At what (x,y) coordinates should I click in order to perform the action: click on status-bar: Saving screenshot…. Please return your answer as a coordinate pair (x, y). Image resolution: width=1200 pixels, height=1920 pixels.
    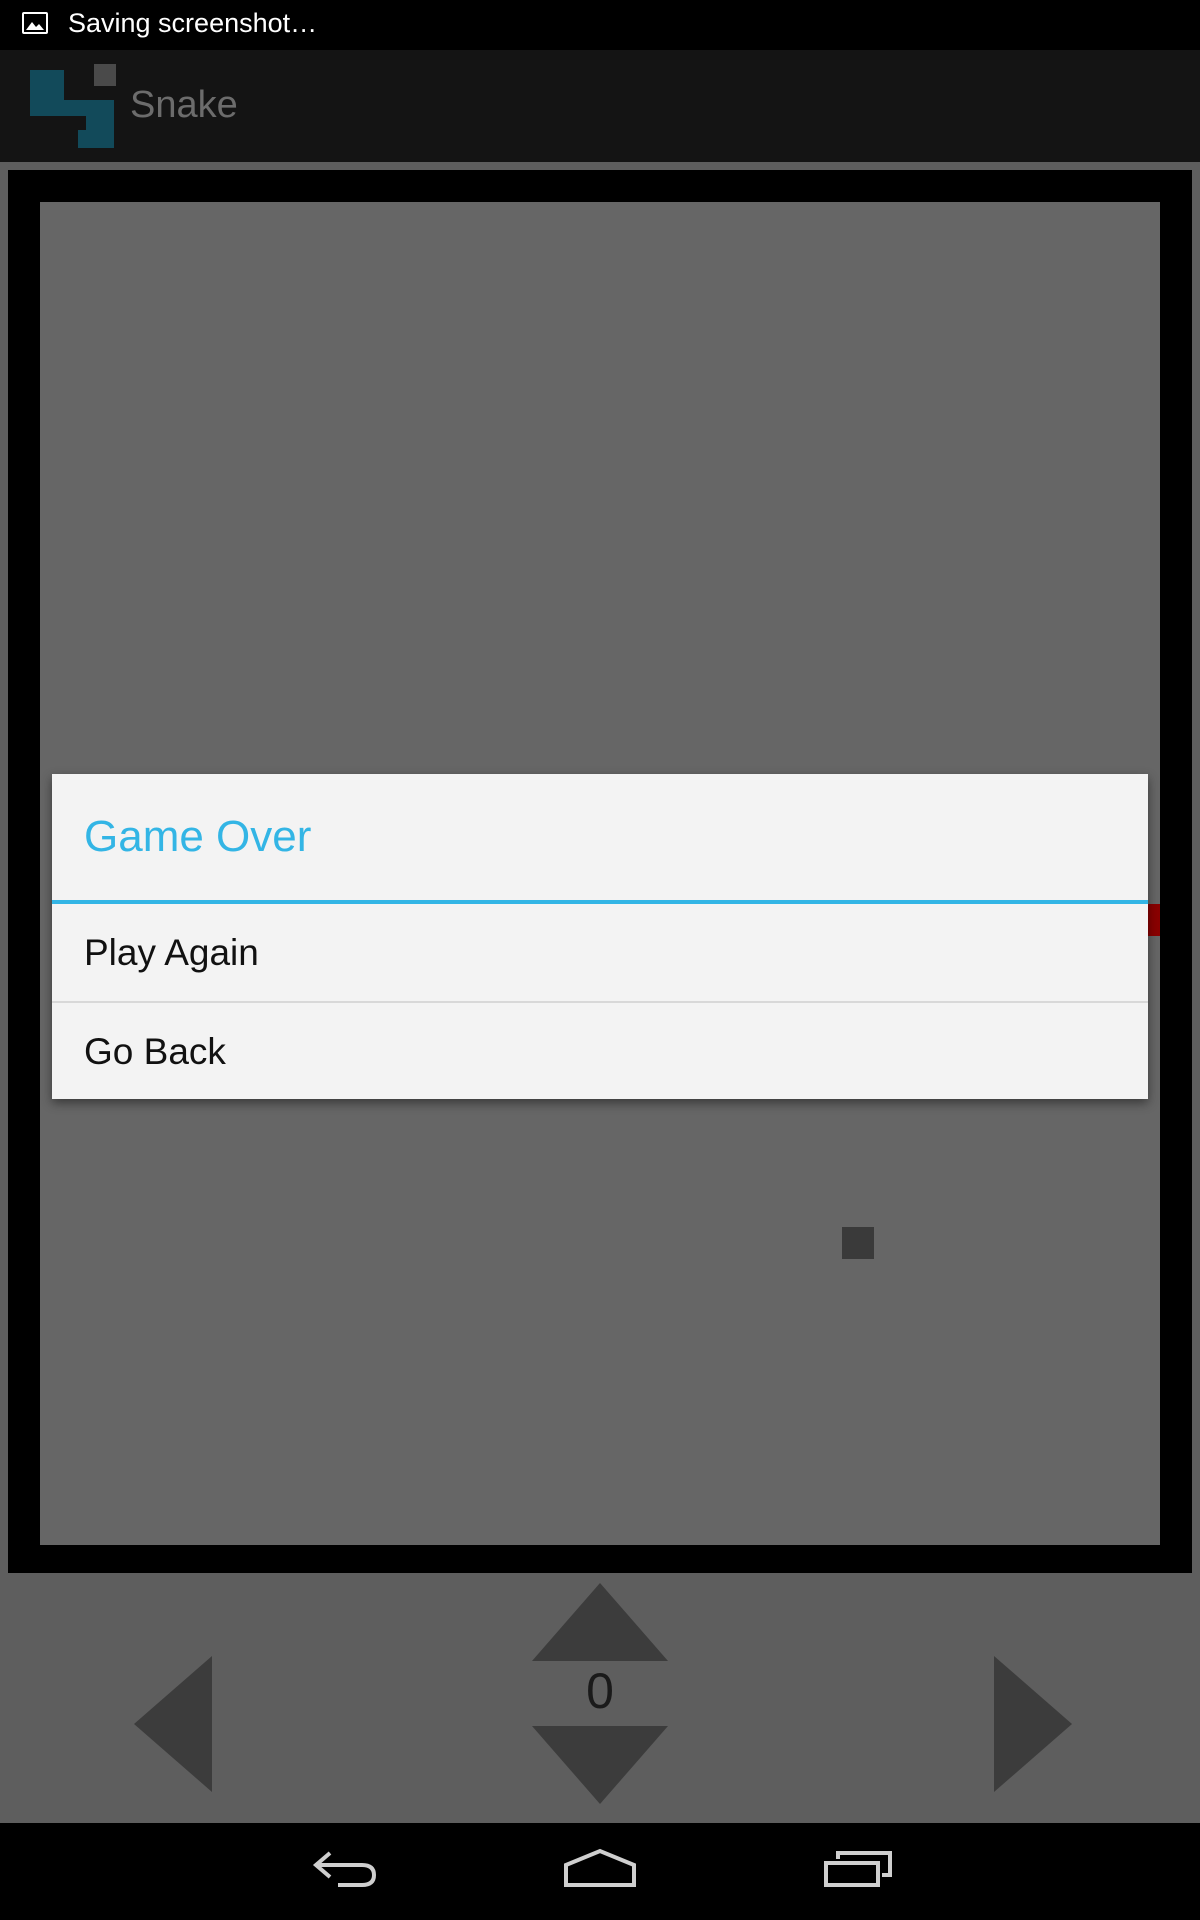
    Looking at the image, I should click on (600, 25).